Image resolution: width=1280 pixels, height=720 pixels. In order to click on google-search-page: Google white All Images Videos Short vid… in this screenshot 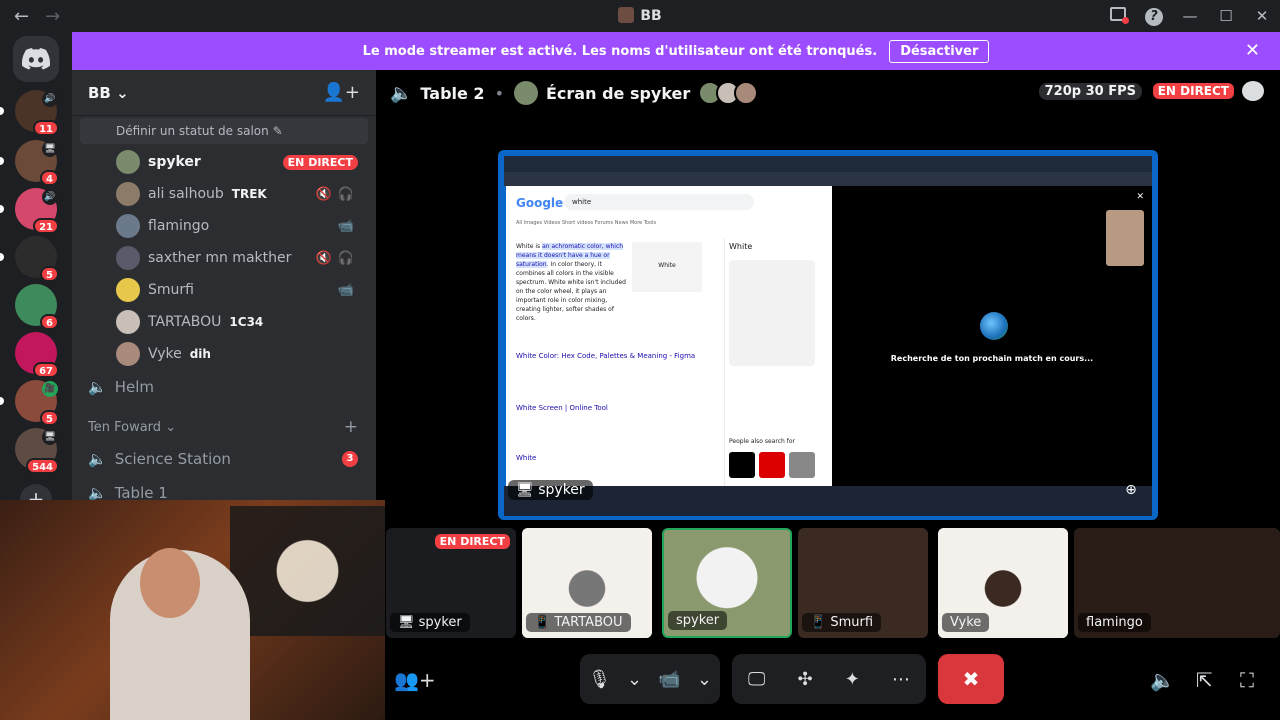, I will do `click(669, 336)`.